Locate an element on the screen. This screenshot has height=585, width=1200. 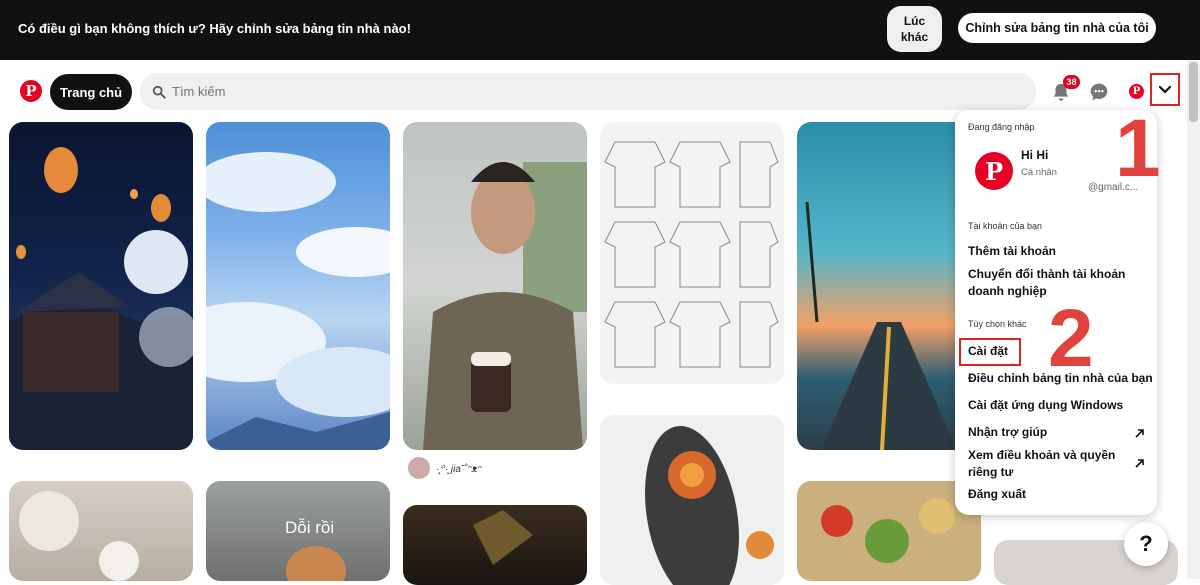
get-help-item: Nhận trợ giúp is located at coordinates (1007, 432).